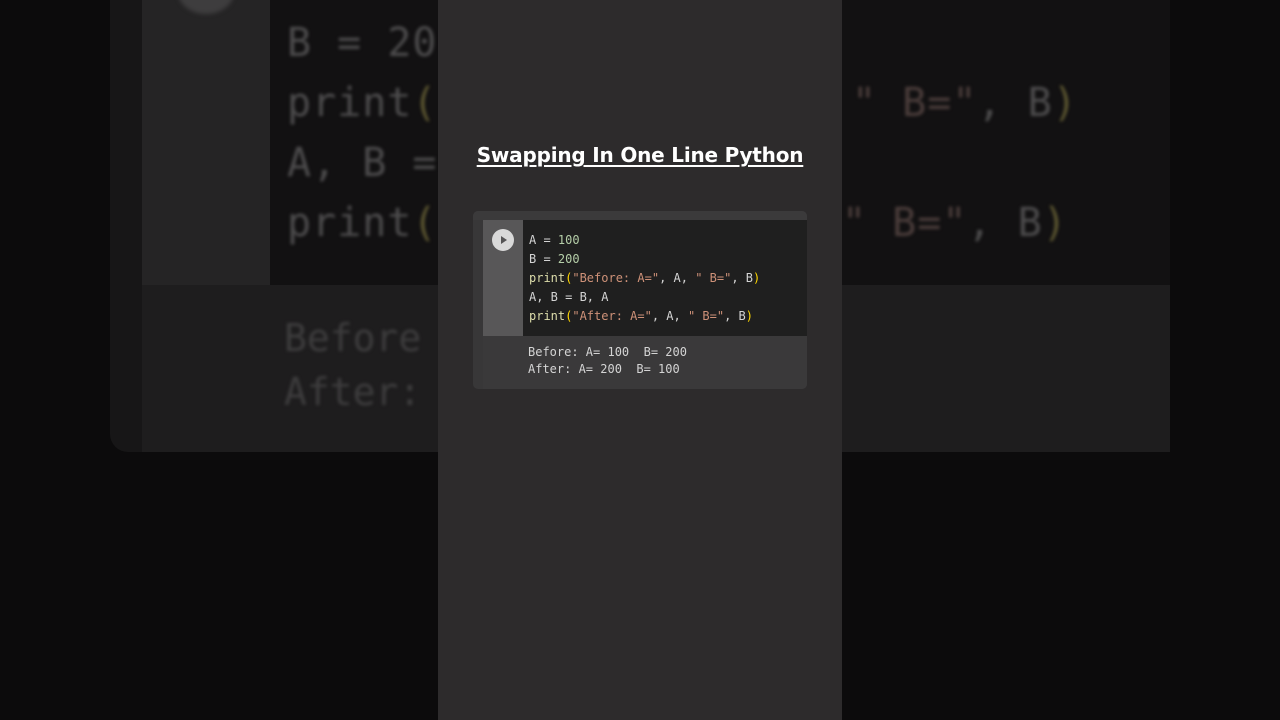 This screenshot has height=720, width=1280. Describe the element at coordinates (543, 240) in the screenshot. I see `code-token: A =` at that location.